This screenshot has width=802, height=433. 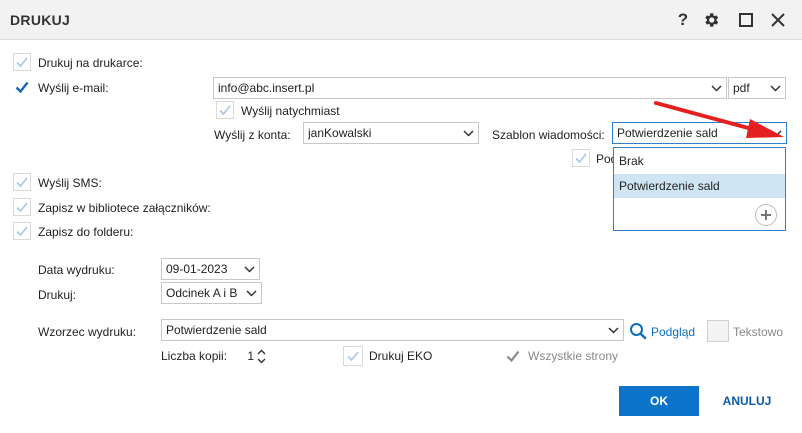 What do you see at coordinates (202, 293) in the screenshot?
I see `print-mode-value: Odcinek A i B` at bounding box center [202, 293].